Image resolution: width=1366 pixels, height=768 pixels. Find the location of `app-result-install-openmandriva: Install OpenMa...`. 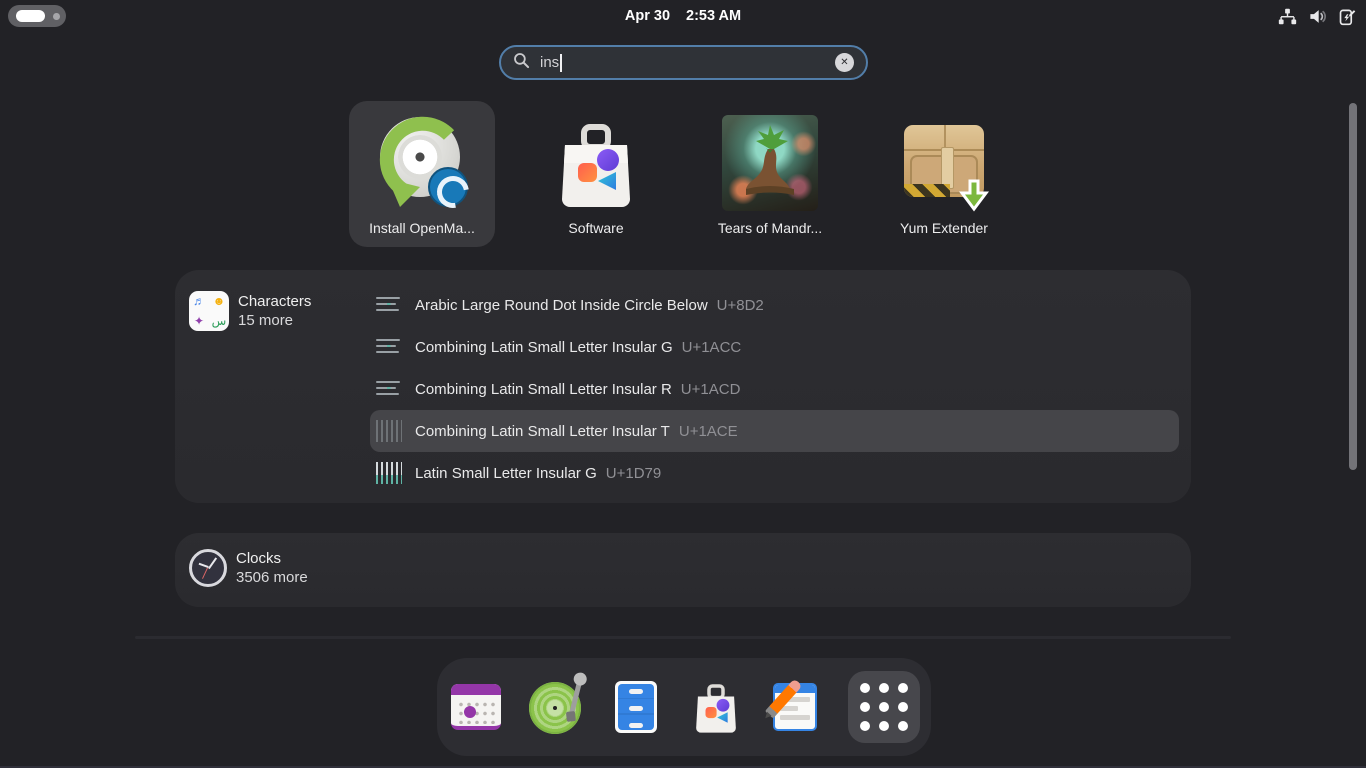

app-result-install-openmandriva: Install OpenMa... is located at coordinates (422, 174).